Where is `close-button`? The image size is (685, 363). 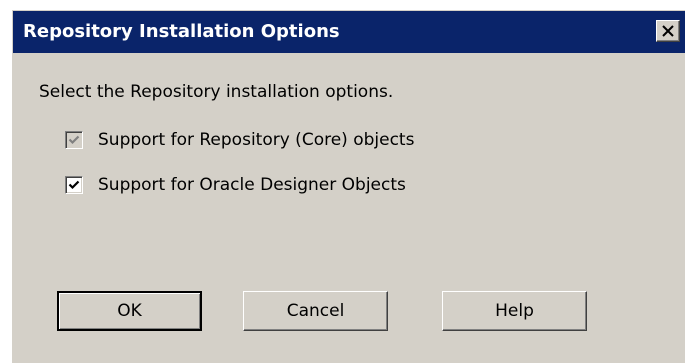 close-button is located at coordinates (668, 31).